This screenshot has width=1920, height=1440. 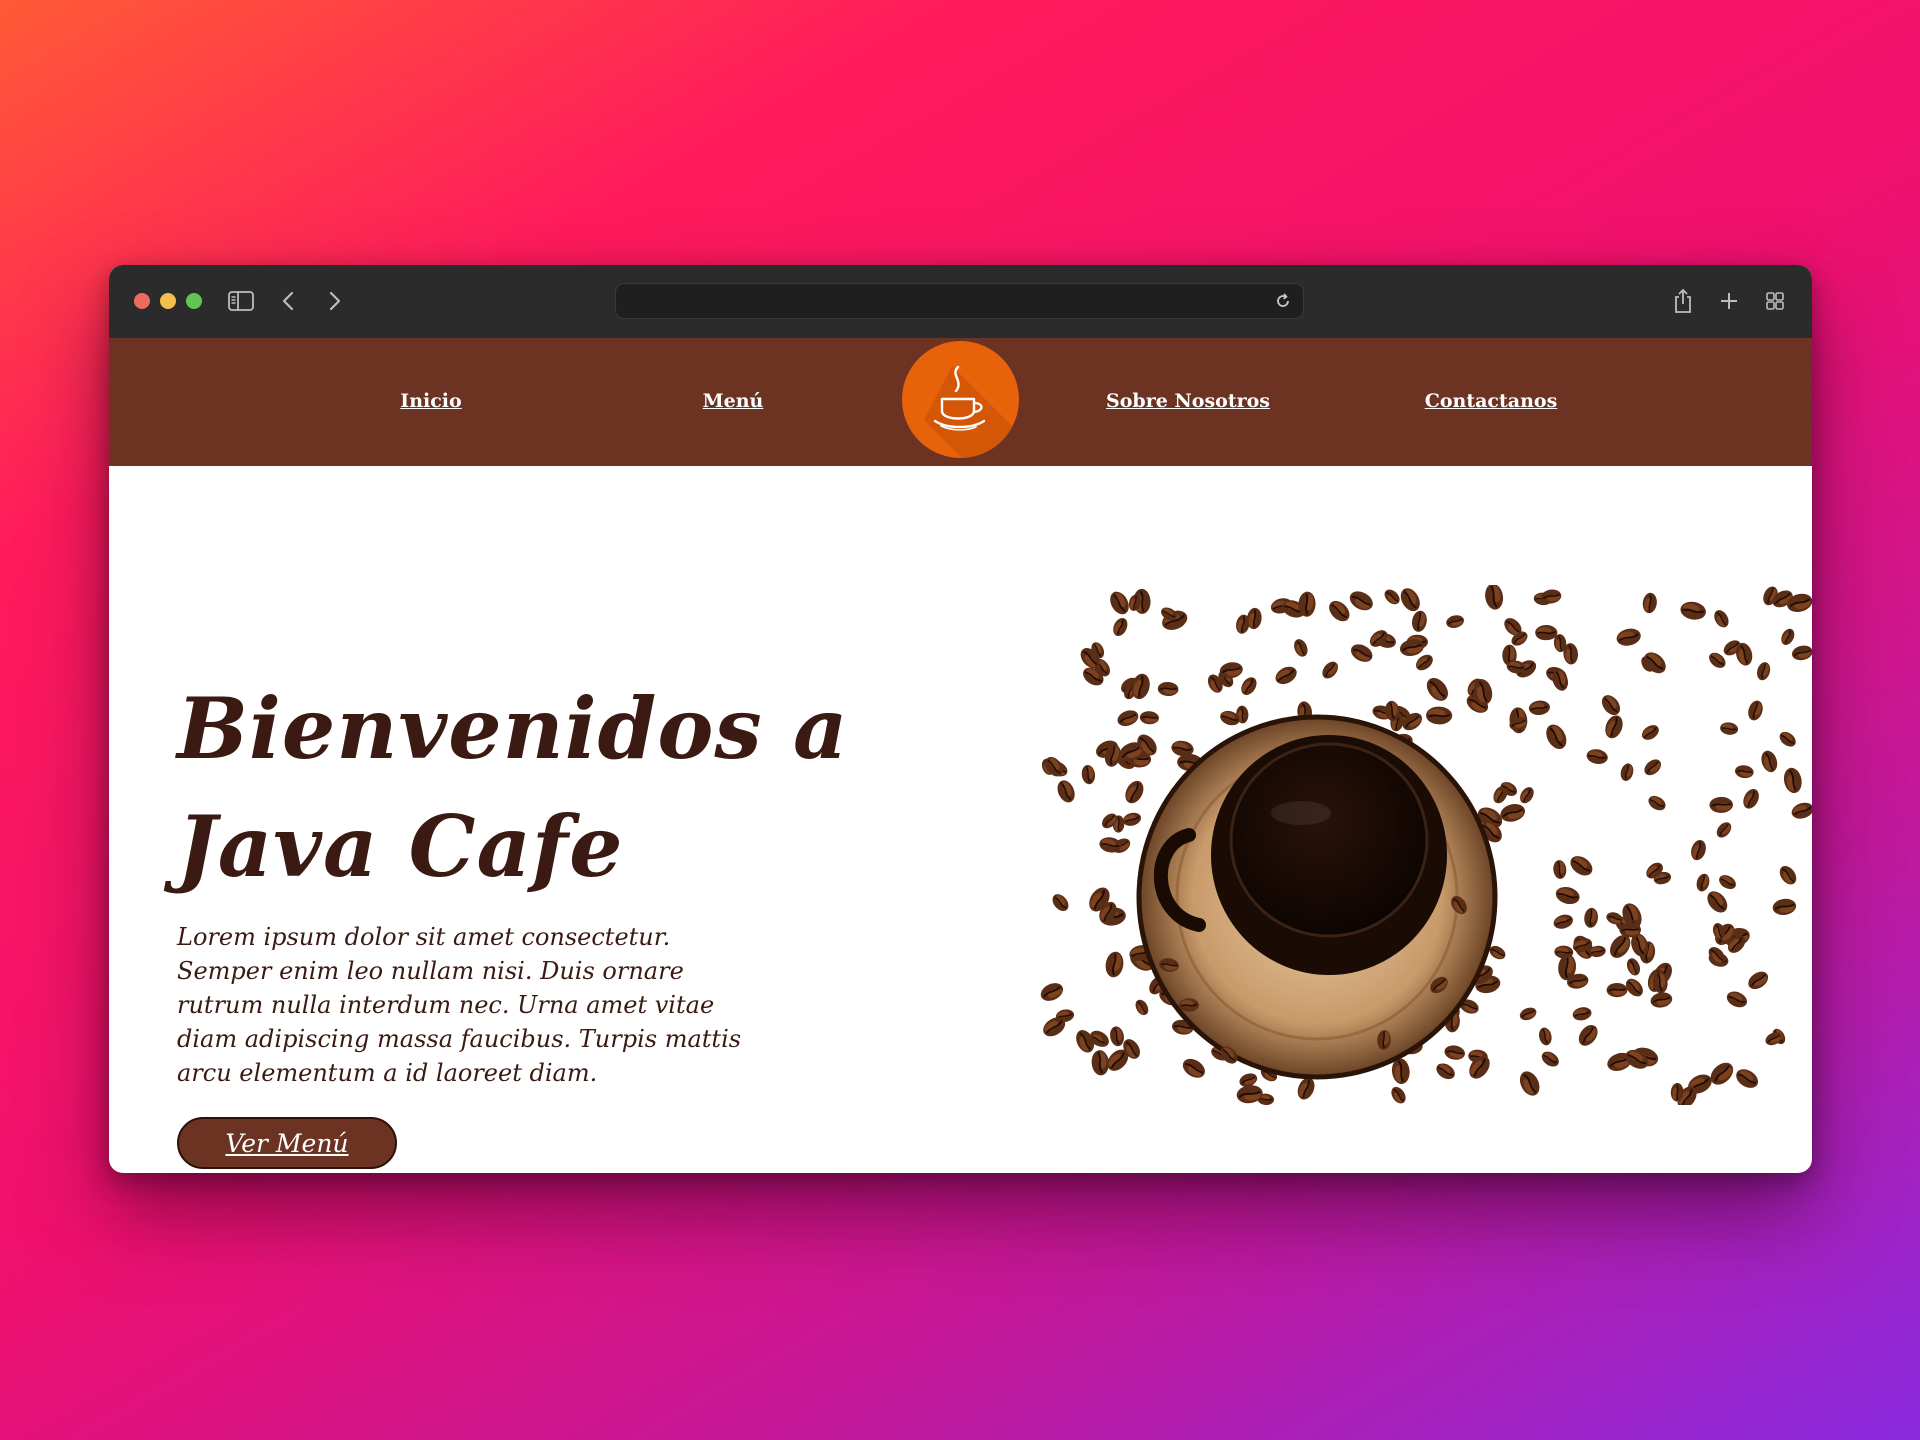 I want to click on nav-link-contactanos: Contactanos, so click(x=1491, y=401).